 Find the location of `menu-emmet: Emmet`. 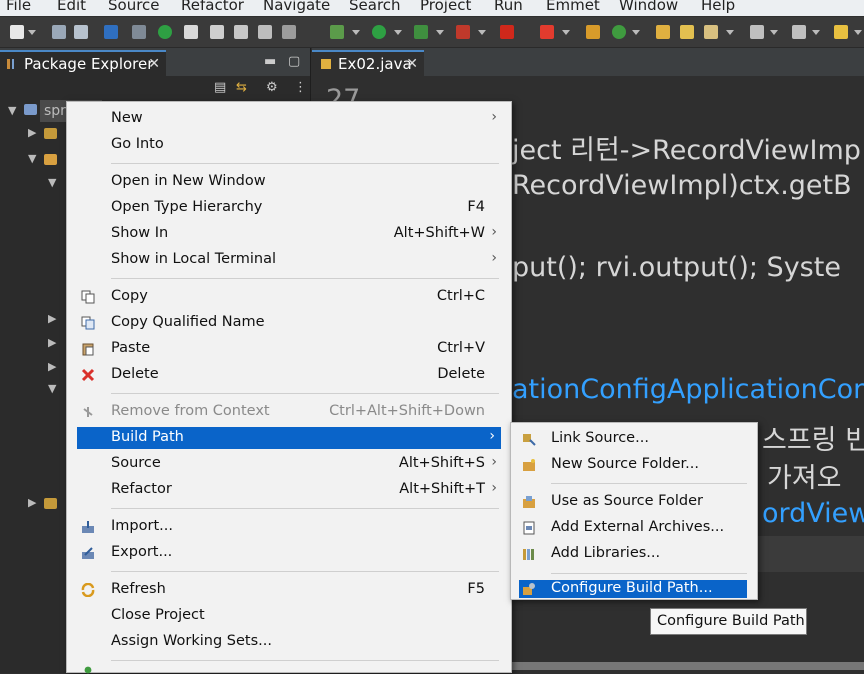

menu-emmet: Emmet is located at coordinates (573, 7).